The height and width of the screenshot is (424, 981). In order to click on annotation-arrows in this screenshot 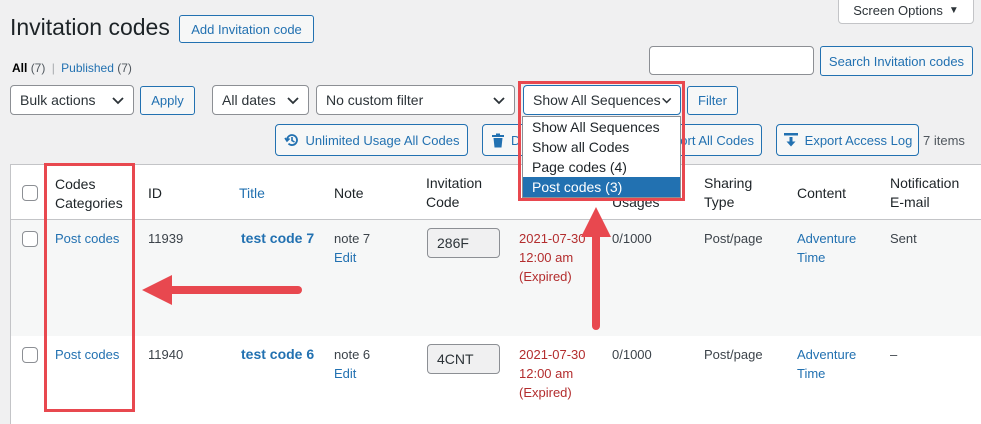, I will do `click(376, 268)`.